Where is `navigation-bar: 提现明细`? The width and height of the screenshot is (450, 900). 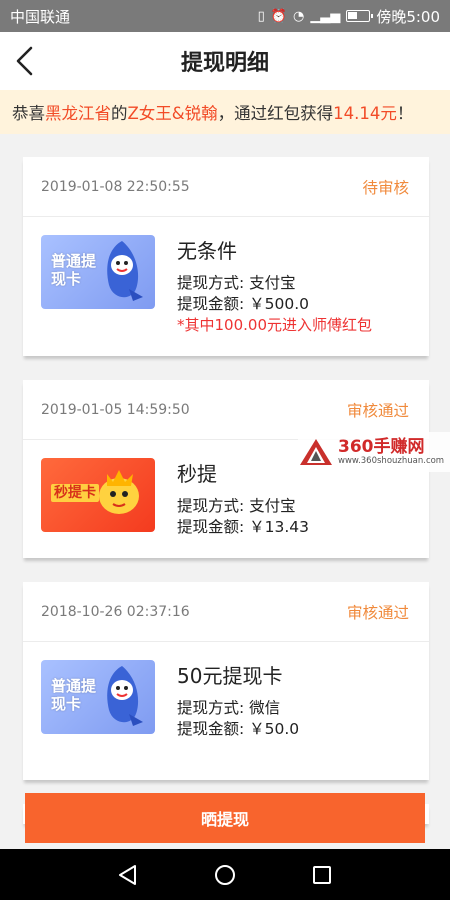 navigation-bar: 提现明细 is located at coordinates (225, 61).